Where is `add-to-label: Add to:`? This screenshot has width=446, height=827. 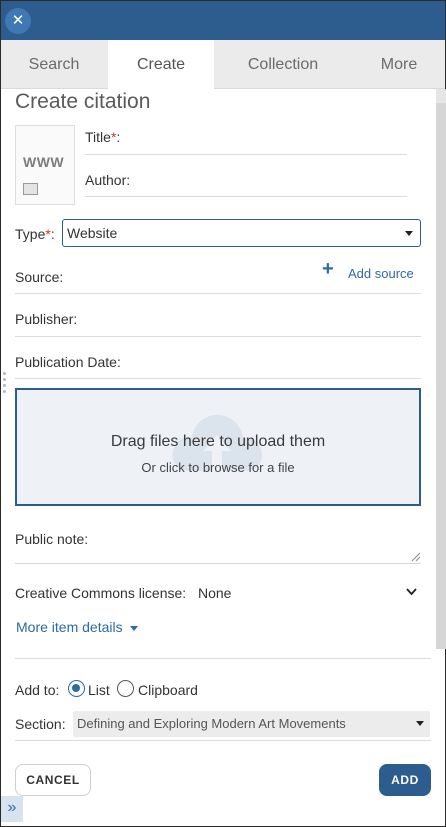 add-to-label: Add to: is located at coordinates (37, 690).